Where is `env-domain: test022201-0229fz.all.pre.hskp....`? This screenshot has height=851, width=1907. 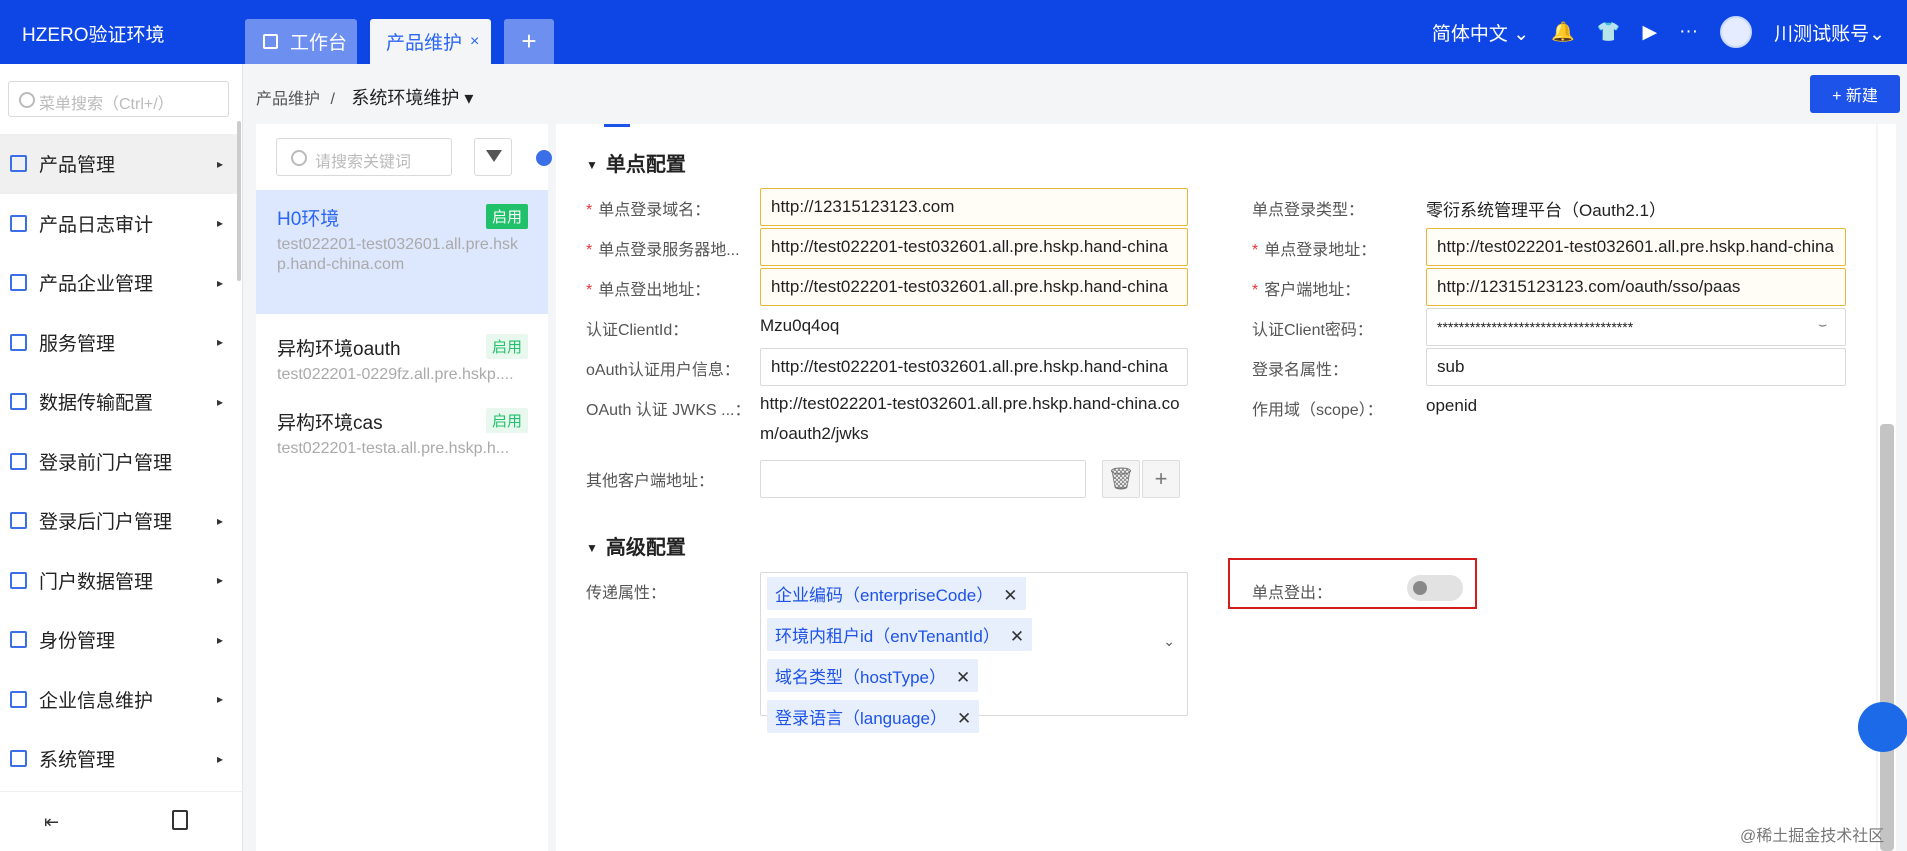
env-domain: test022201-0229fz.all.pre.hskp.... is located at coordinates (395, 374).